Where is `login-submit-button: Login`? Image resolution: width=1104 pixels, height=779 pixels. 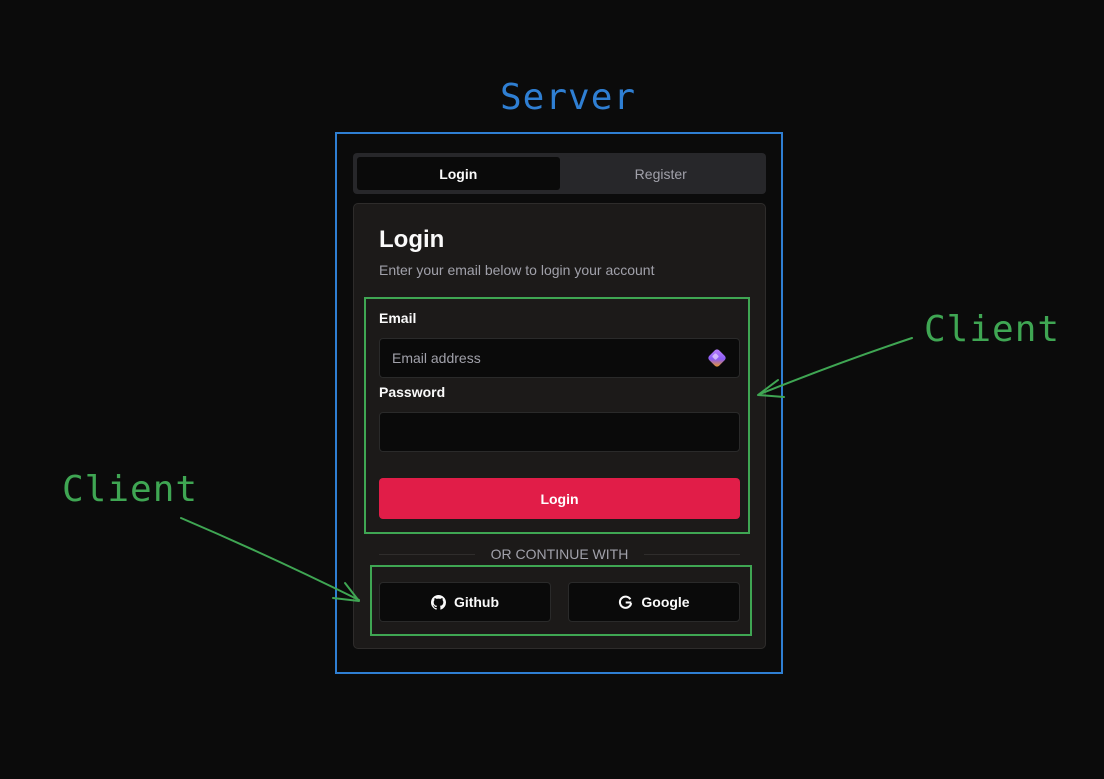 login-submit-button: Login is located at coordinates (559, 498).